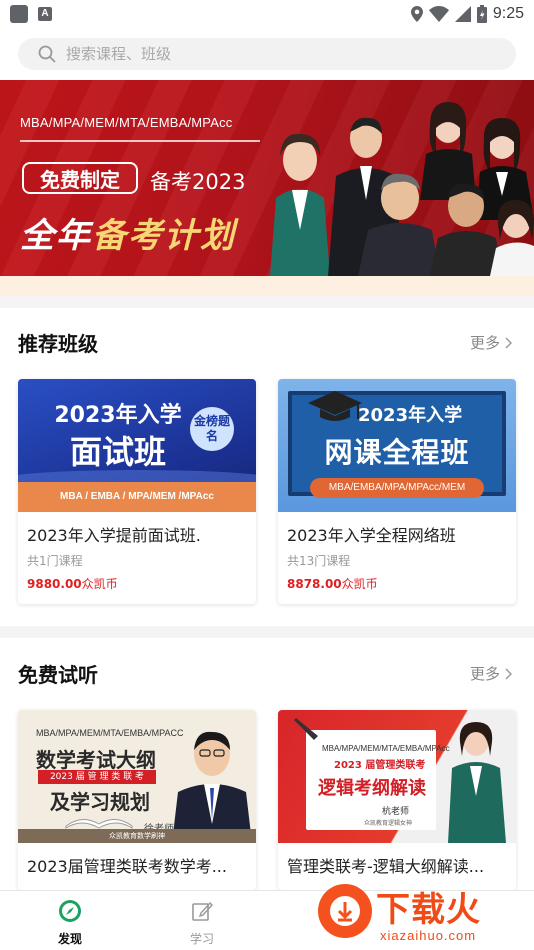 Image resolution: width=534 pixels, height=950 pixels. Describe the element at coordinates (164, 236) in the screenshot. I see `banner-headline-b: 备考计划` at that location.